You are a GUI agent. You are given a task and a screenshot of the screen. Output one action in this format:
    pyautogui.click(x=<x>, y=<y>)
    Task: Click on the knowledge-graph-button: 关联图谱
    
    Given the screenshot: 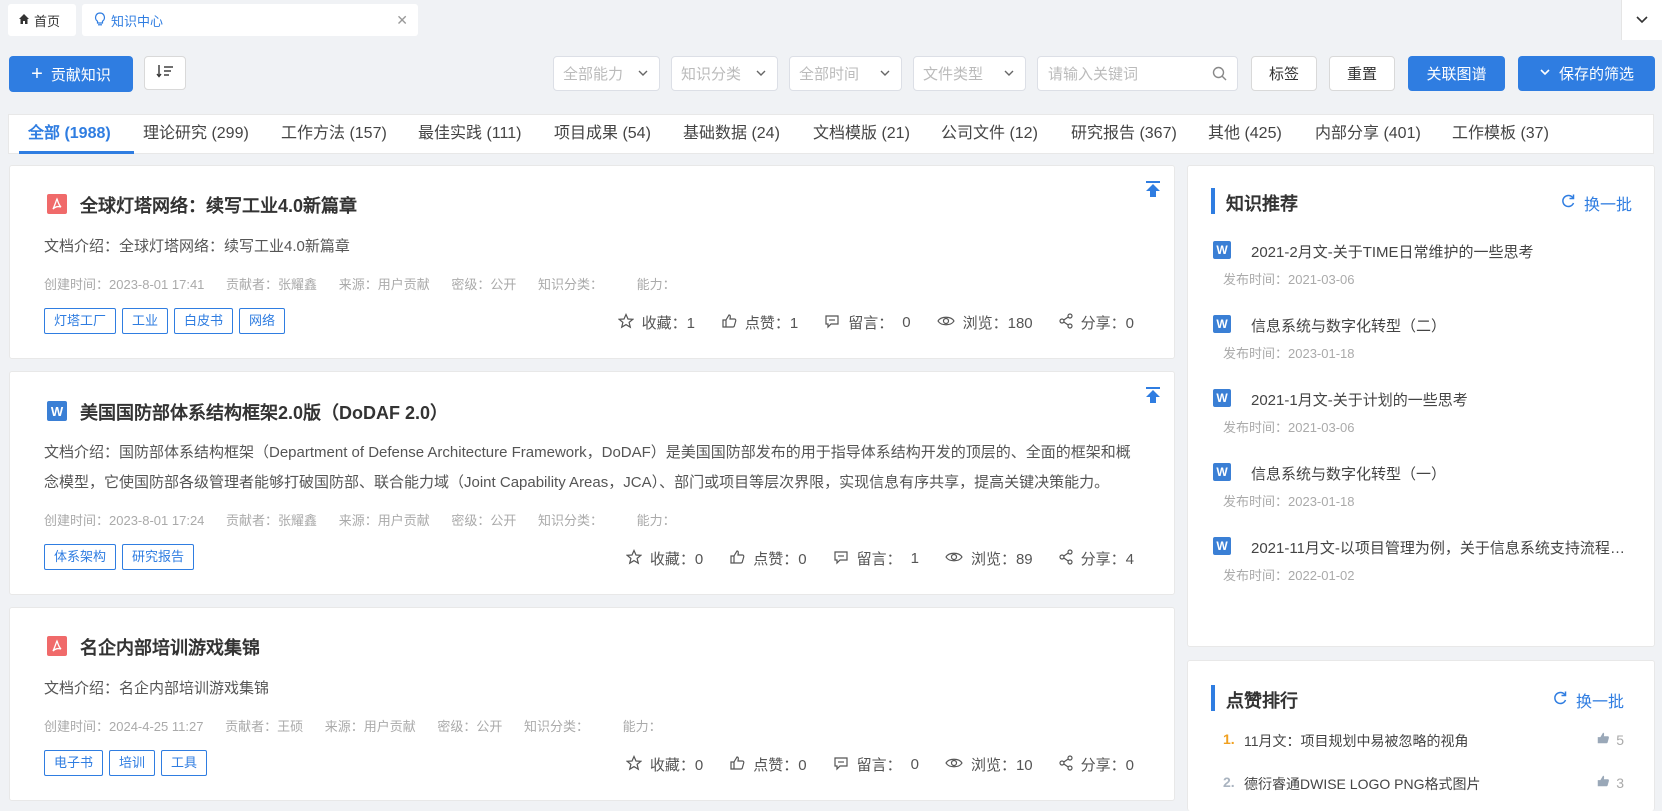 What is the action you would take?
    pyautogui.click(x=1456, y=73)
    